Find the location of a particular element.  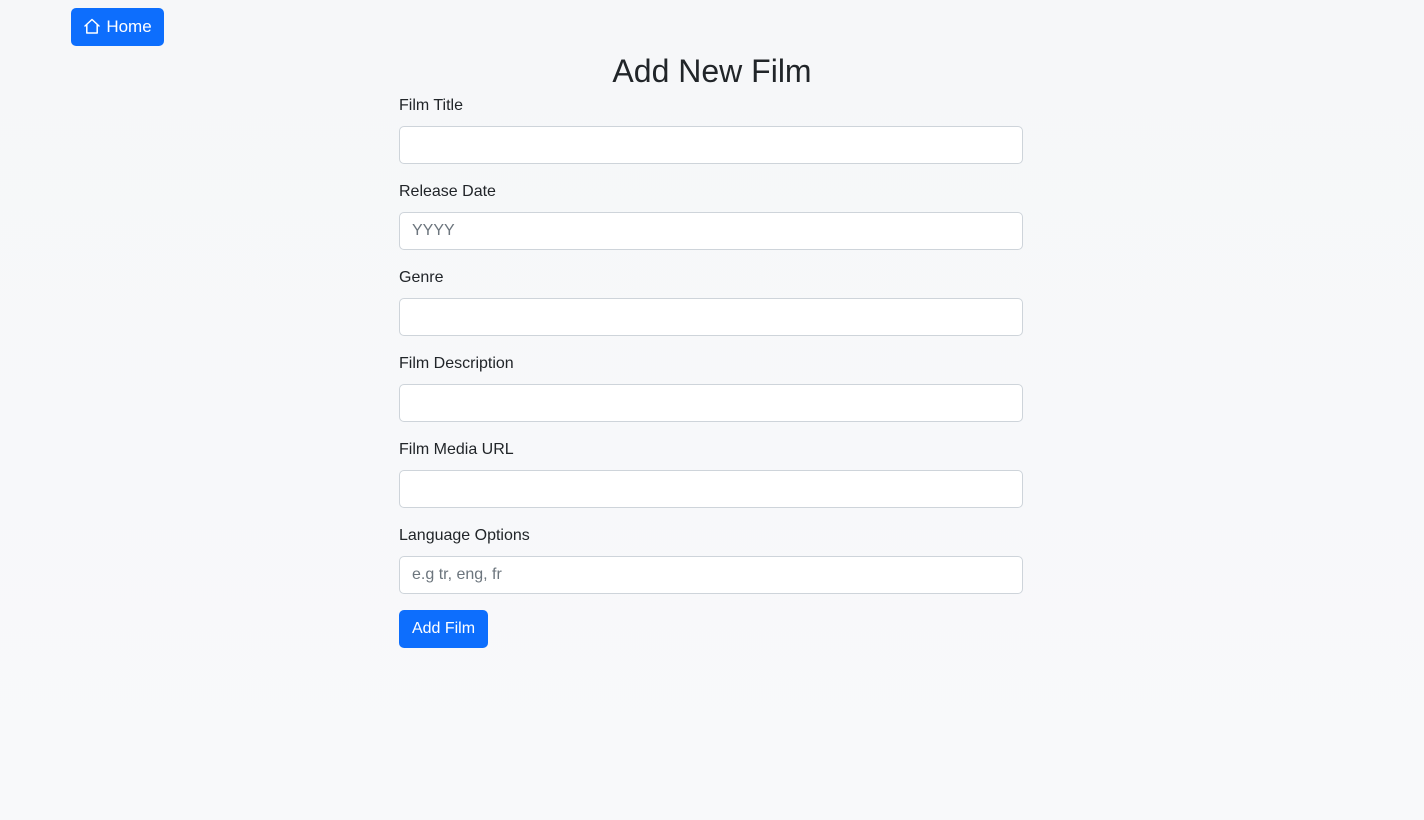

language-options-label: Language Options is located at coordinates (464, 535).